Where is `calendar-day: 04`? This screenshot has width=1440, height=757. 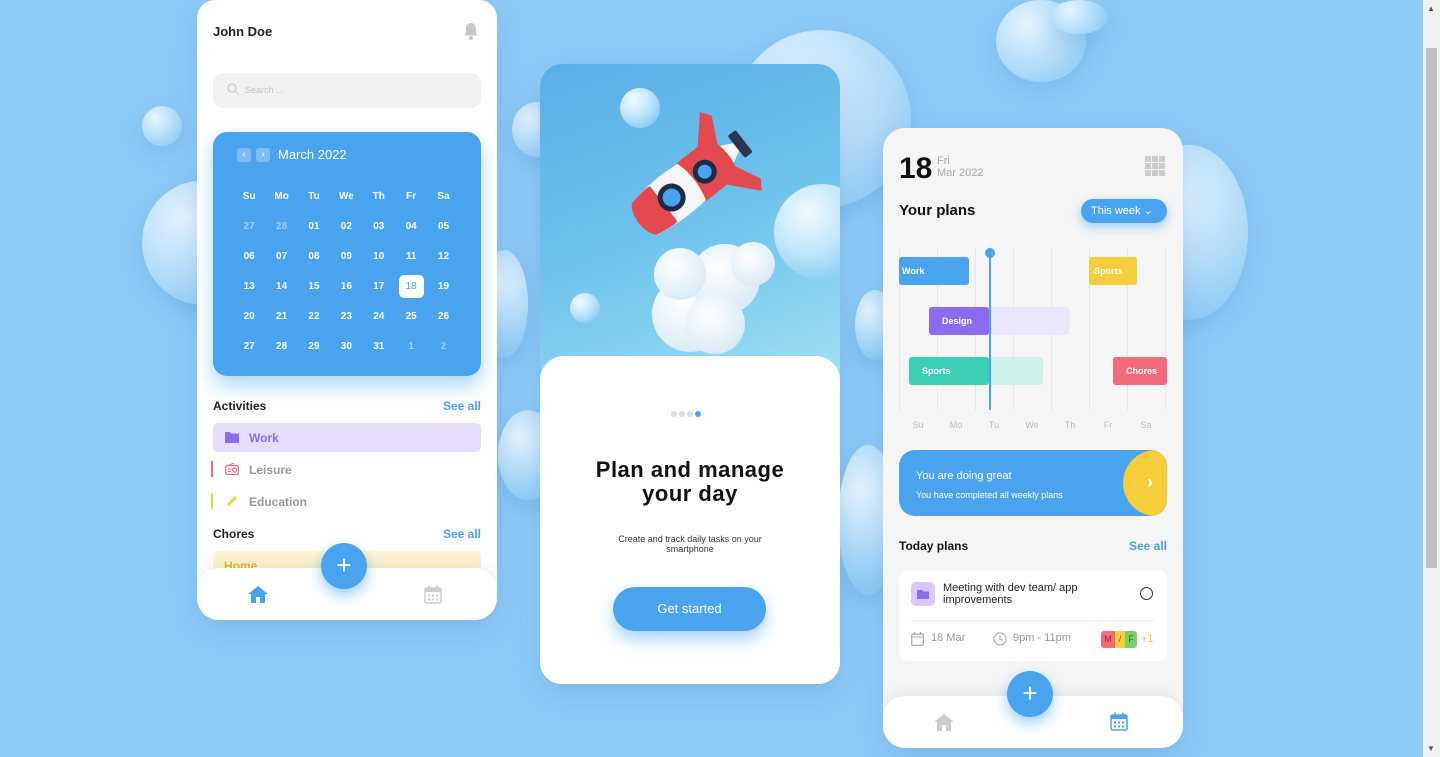 calendar-day: 04 is located at coordinates (411, 234).